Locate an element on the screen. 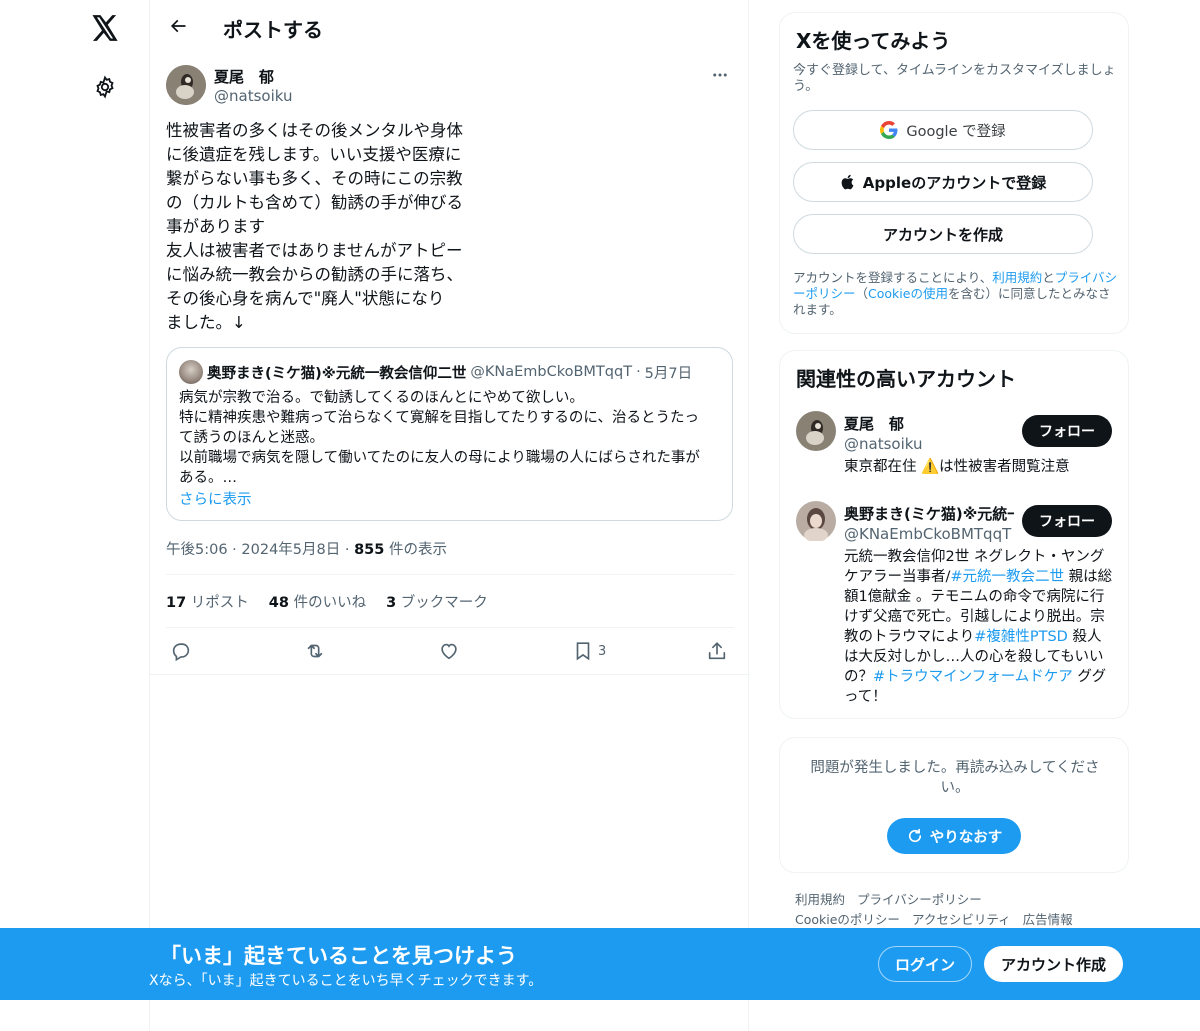  footer-link: プライバシーポリシー is located at coordinates (919, 899).